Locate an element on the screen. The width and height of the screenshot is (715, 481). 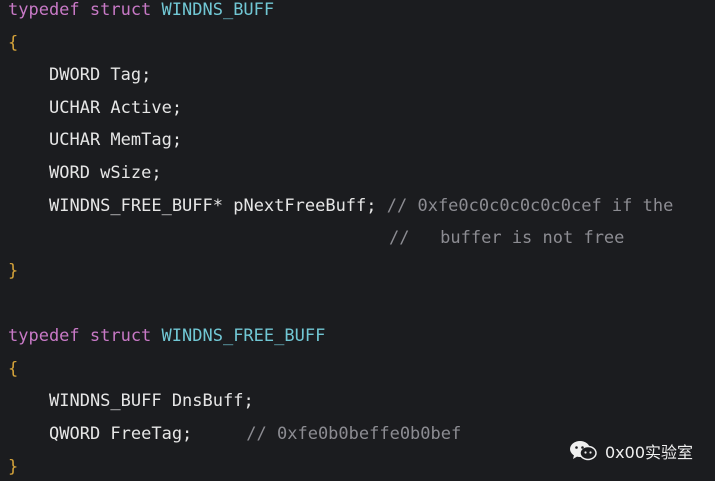
struct1-field-memtag: UCHAR MemTag; is located at coordinates (116, 140).